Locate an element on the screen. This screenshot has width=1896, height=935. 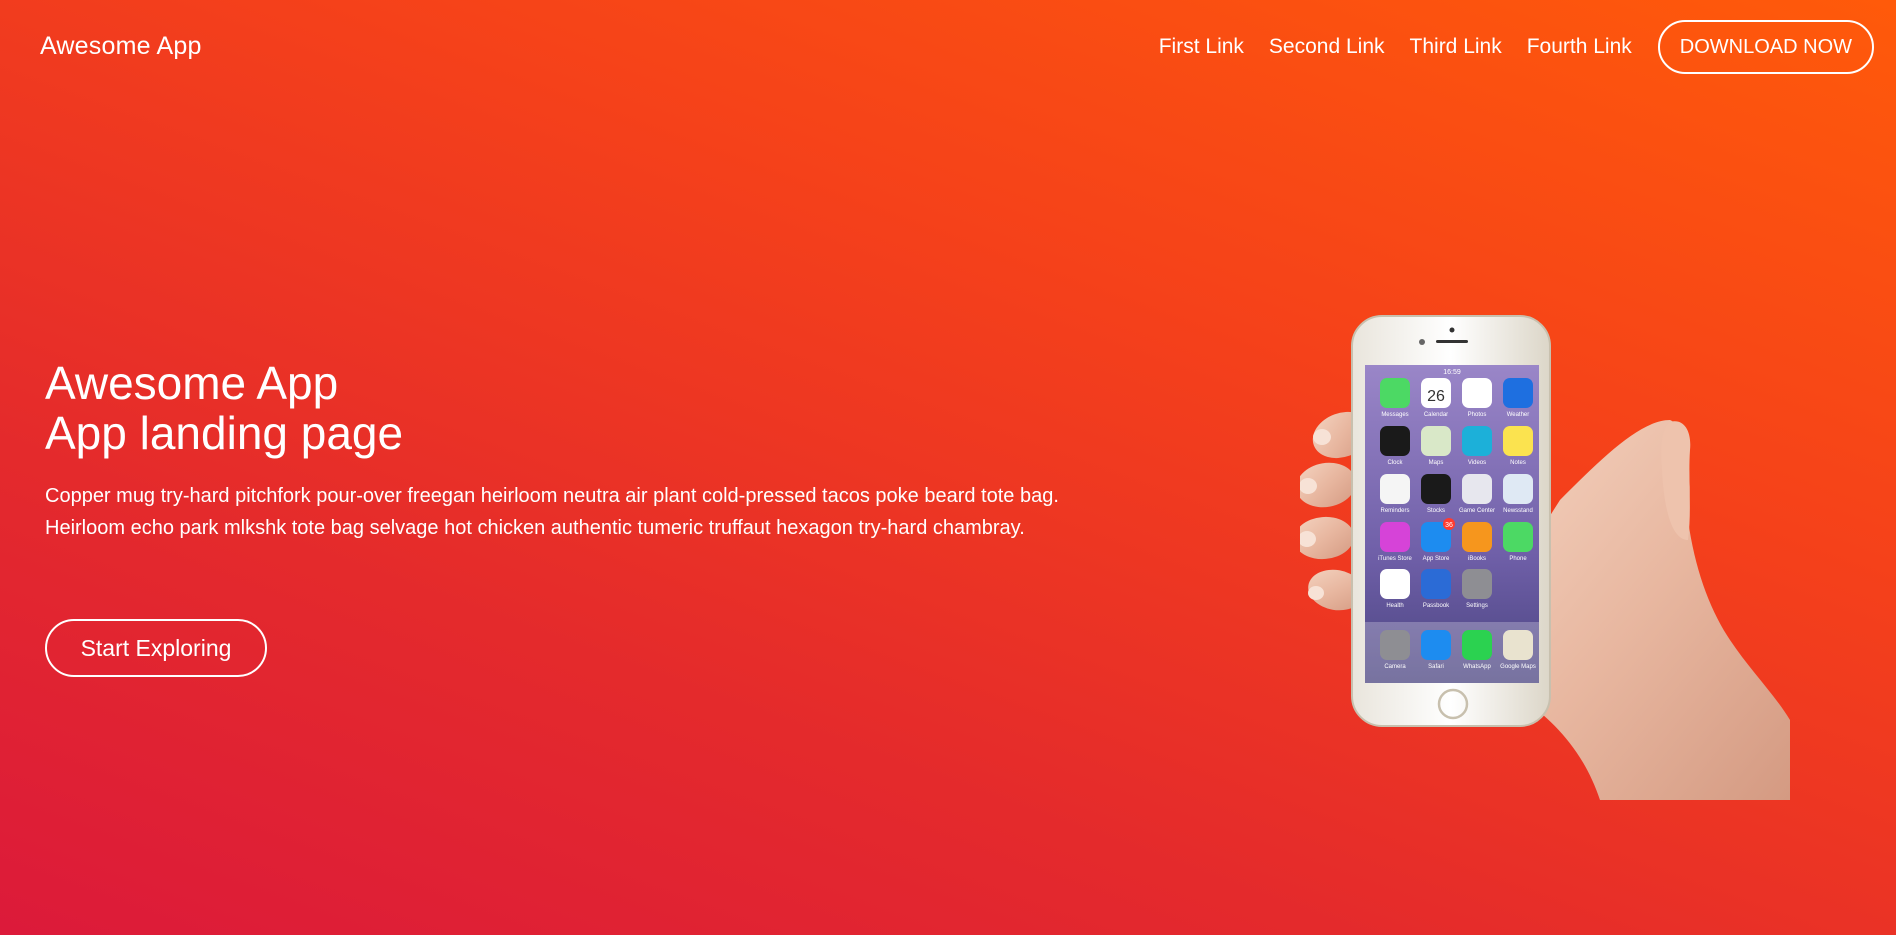
svg-text: Photos is located at coordinates (1477, 415).